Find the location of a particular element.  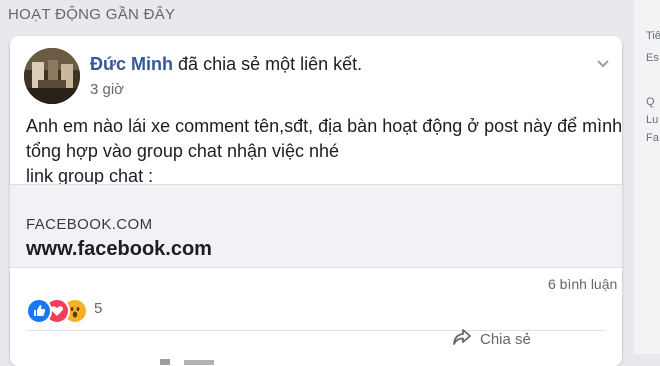

post-text-line: tổng hợp vào group chat nhận việc nhé is located at coordinates (183, 151).